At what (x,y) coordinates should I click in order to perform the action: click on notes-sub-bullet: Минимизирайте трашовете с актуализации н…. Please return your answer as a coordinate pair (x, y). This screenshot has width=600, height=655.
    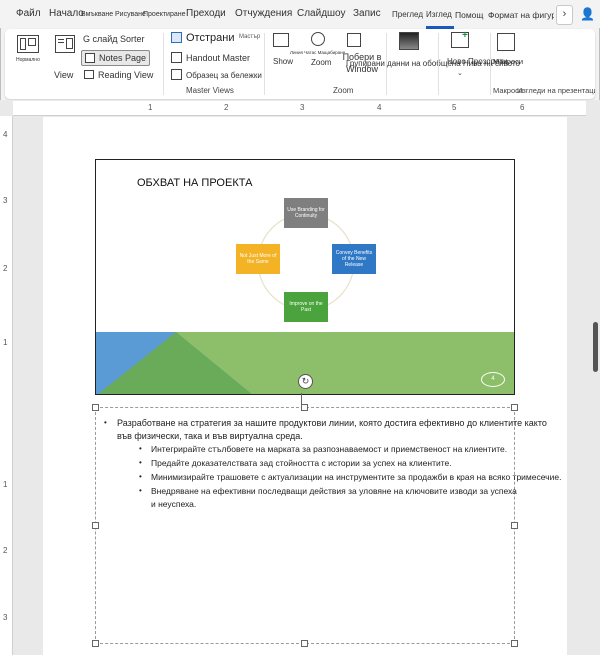
    Looking at the image, I should click on (356, 477).